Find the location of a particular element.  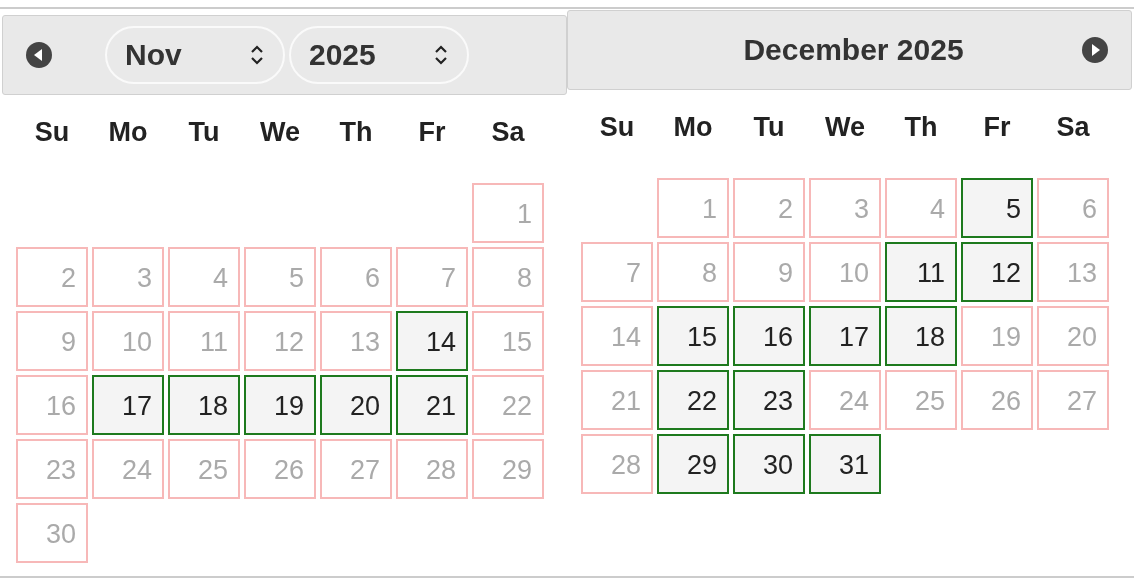

previous-month-icon is located at coordinates (39, 55).